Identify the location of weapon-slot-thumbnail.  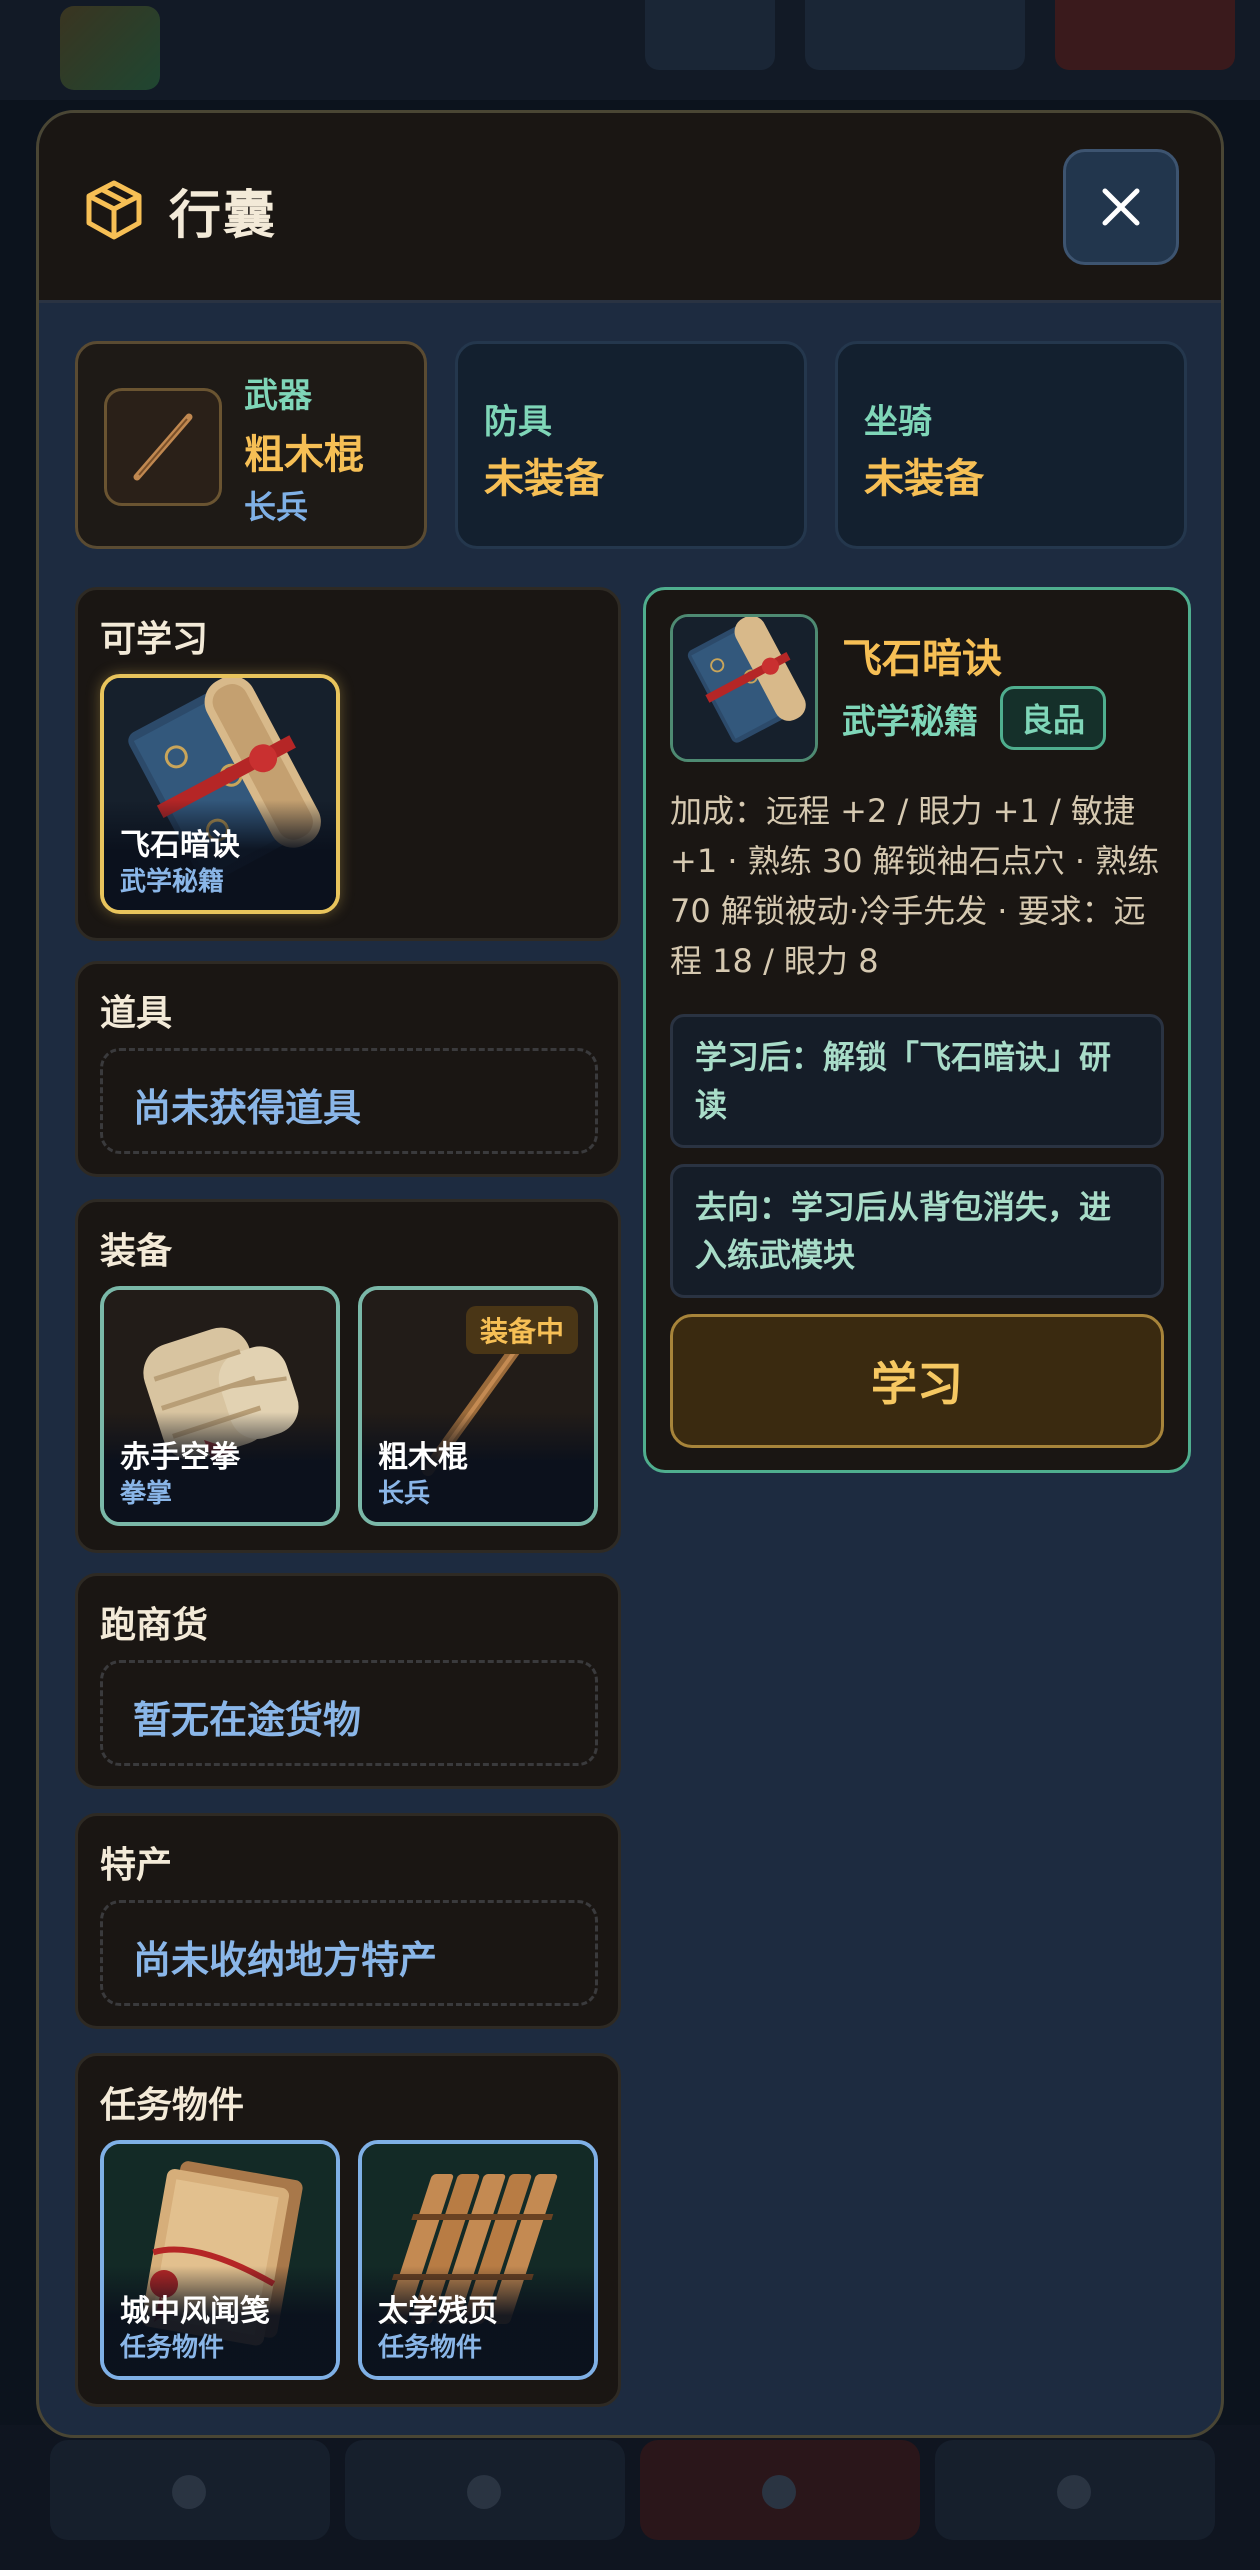
(163, 447).